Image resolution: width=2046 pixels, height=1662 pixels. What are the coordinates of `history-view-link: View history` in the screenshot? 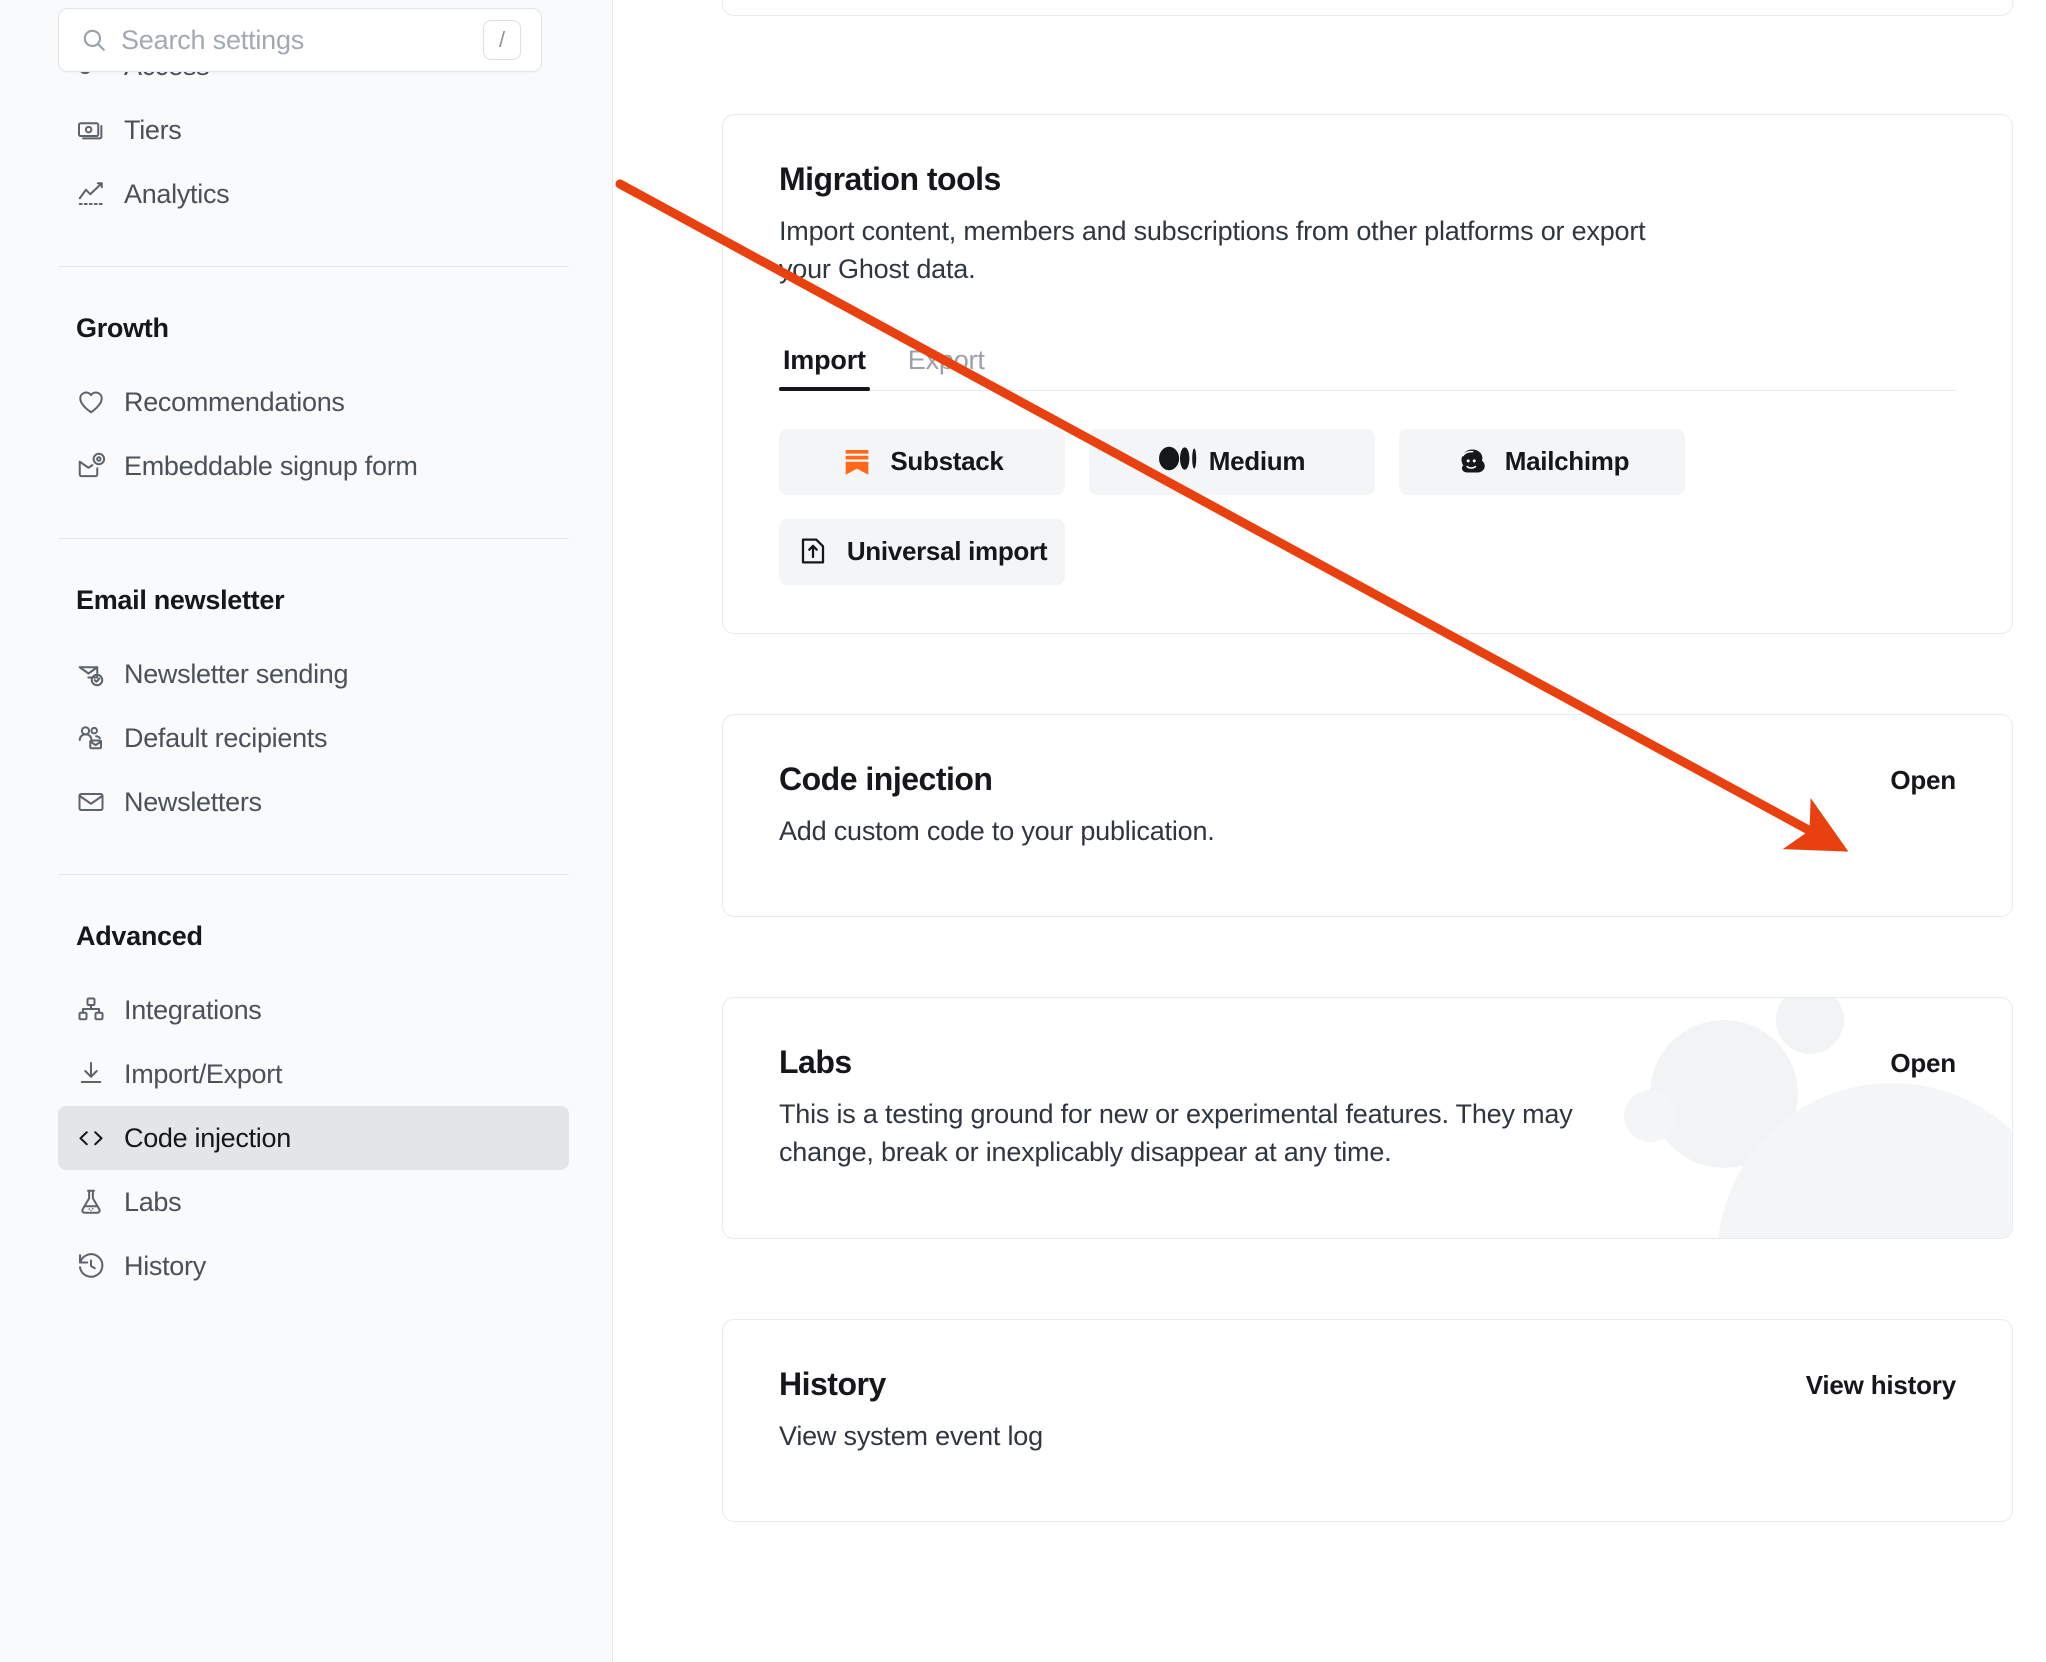 It's located at (1881, 1383).